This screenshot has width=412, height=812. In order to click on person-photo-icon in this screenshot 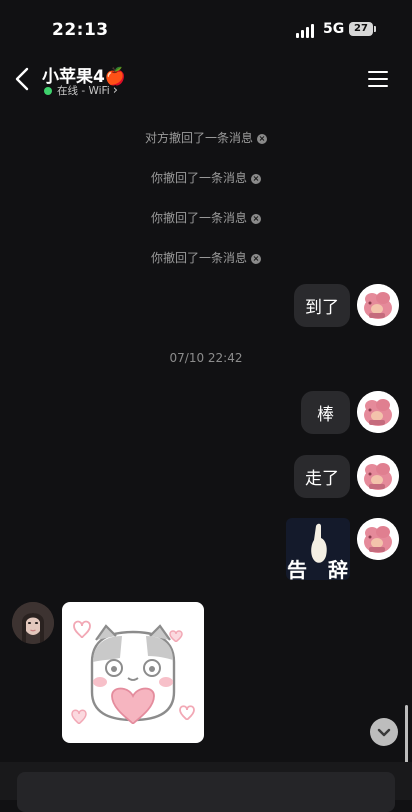, I will do `click(33, 623)`.